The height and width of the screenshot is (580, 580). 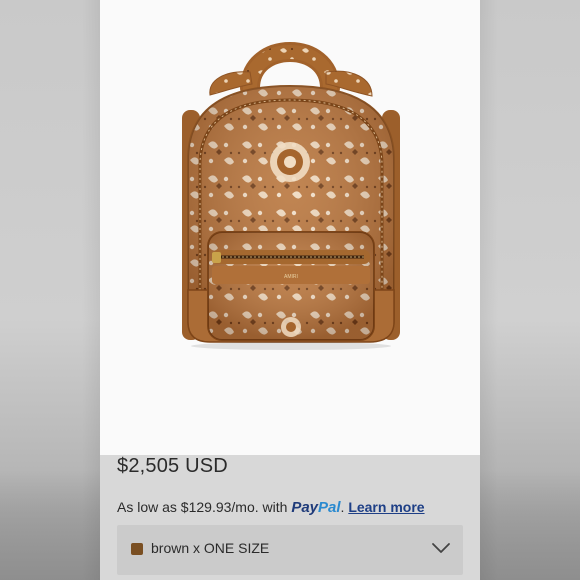 What do you see at coordinates (204, 507) in the screenshot?
I see `installment-text: As low as $129.93/mo. with` at bounding box center [204, 507].